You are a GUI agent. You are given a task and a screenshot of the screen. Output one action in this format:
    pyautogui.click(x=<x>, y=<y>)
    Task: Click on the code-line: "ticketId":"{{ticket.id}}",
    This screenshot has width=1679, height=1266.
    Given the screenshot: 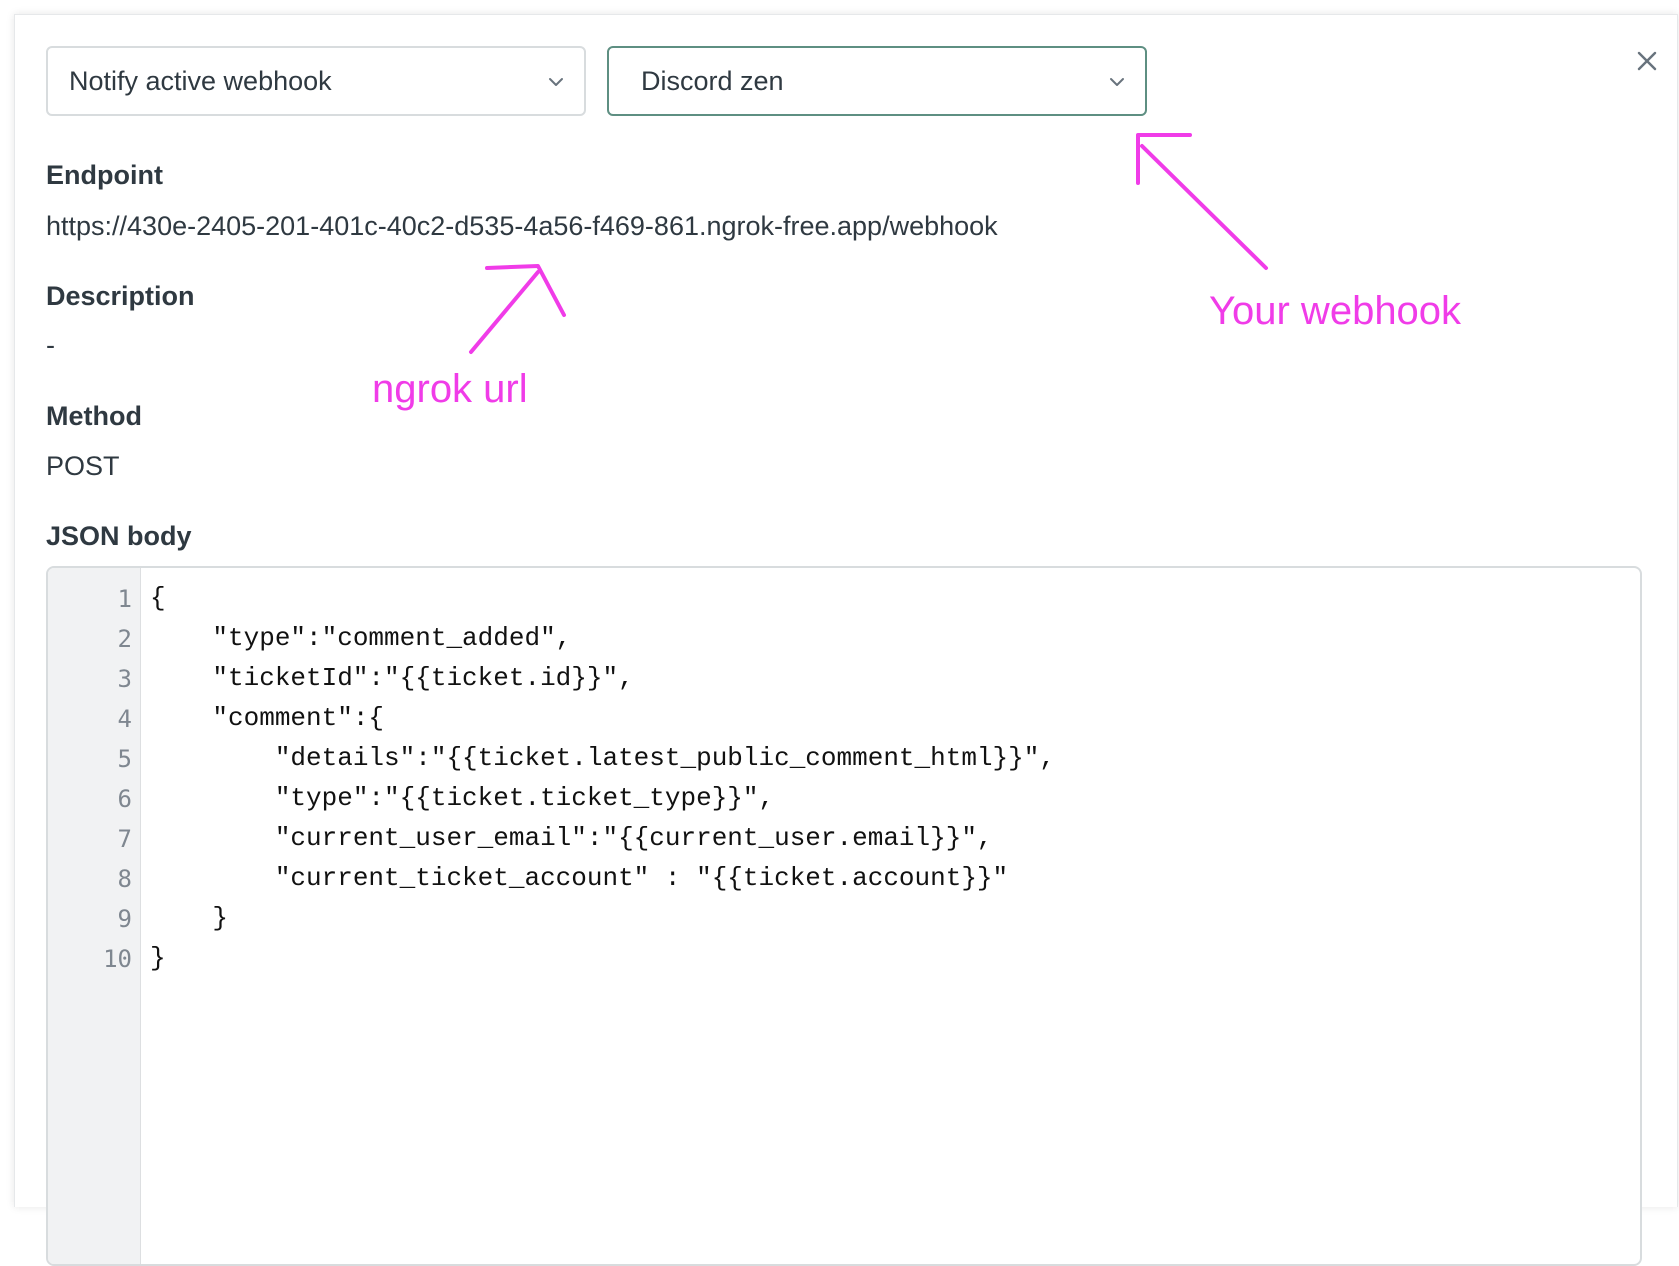 What is the action you would take?
    pyautogui.click(x=392, y=678)
    